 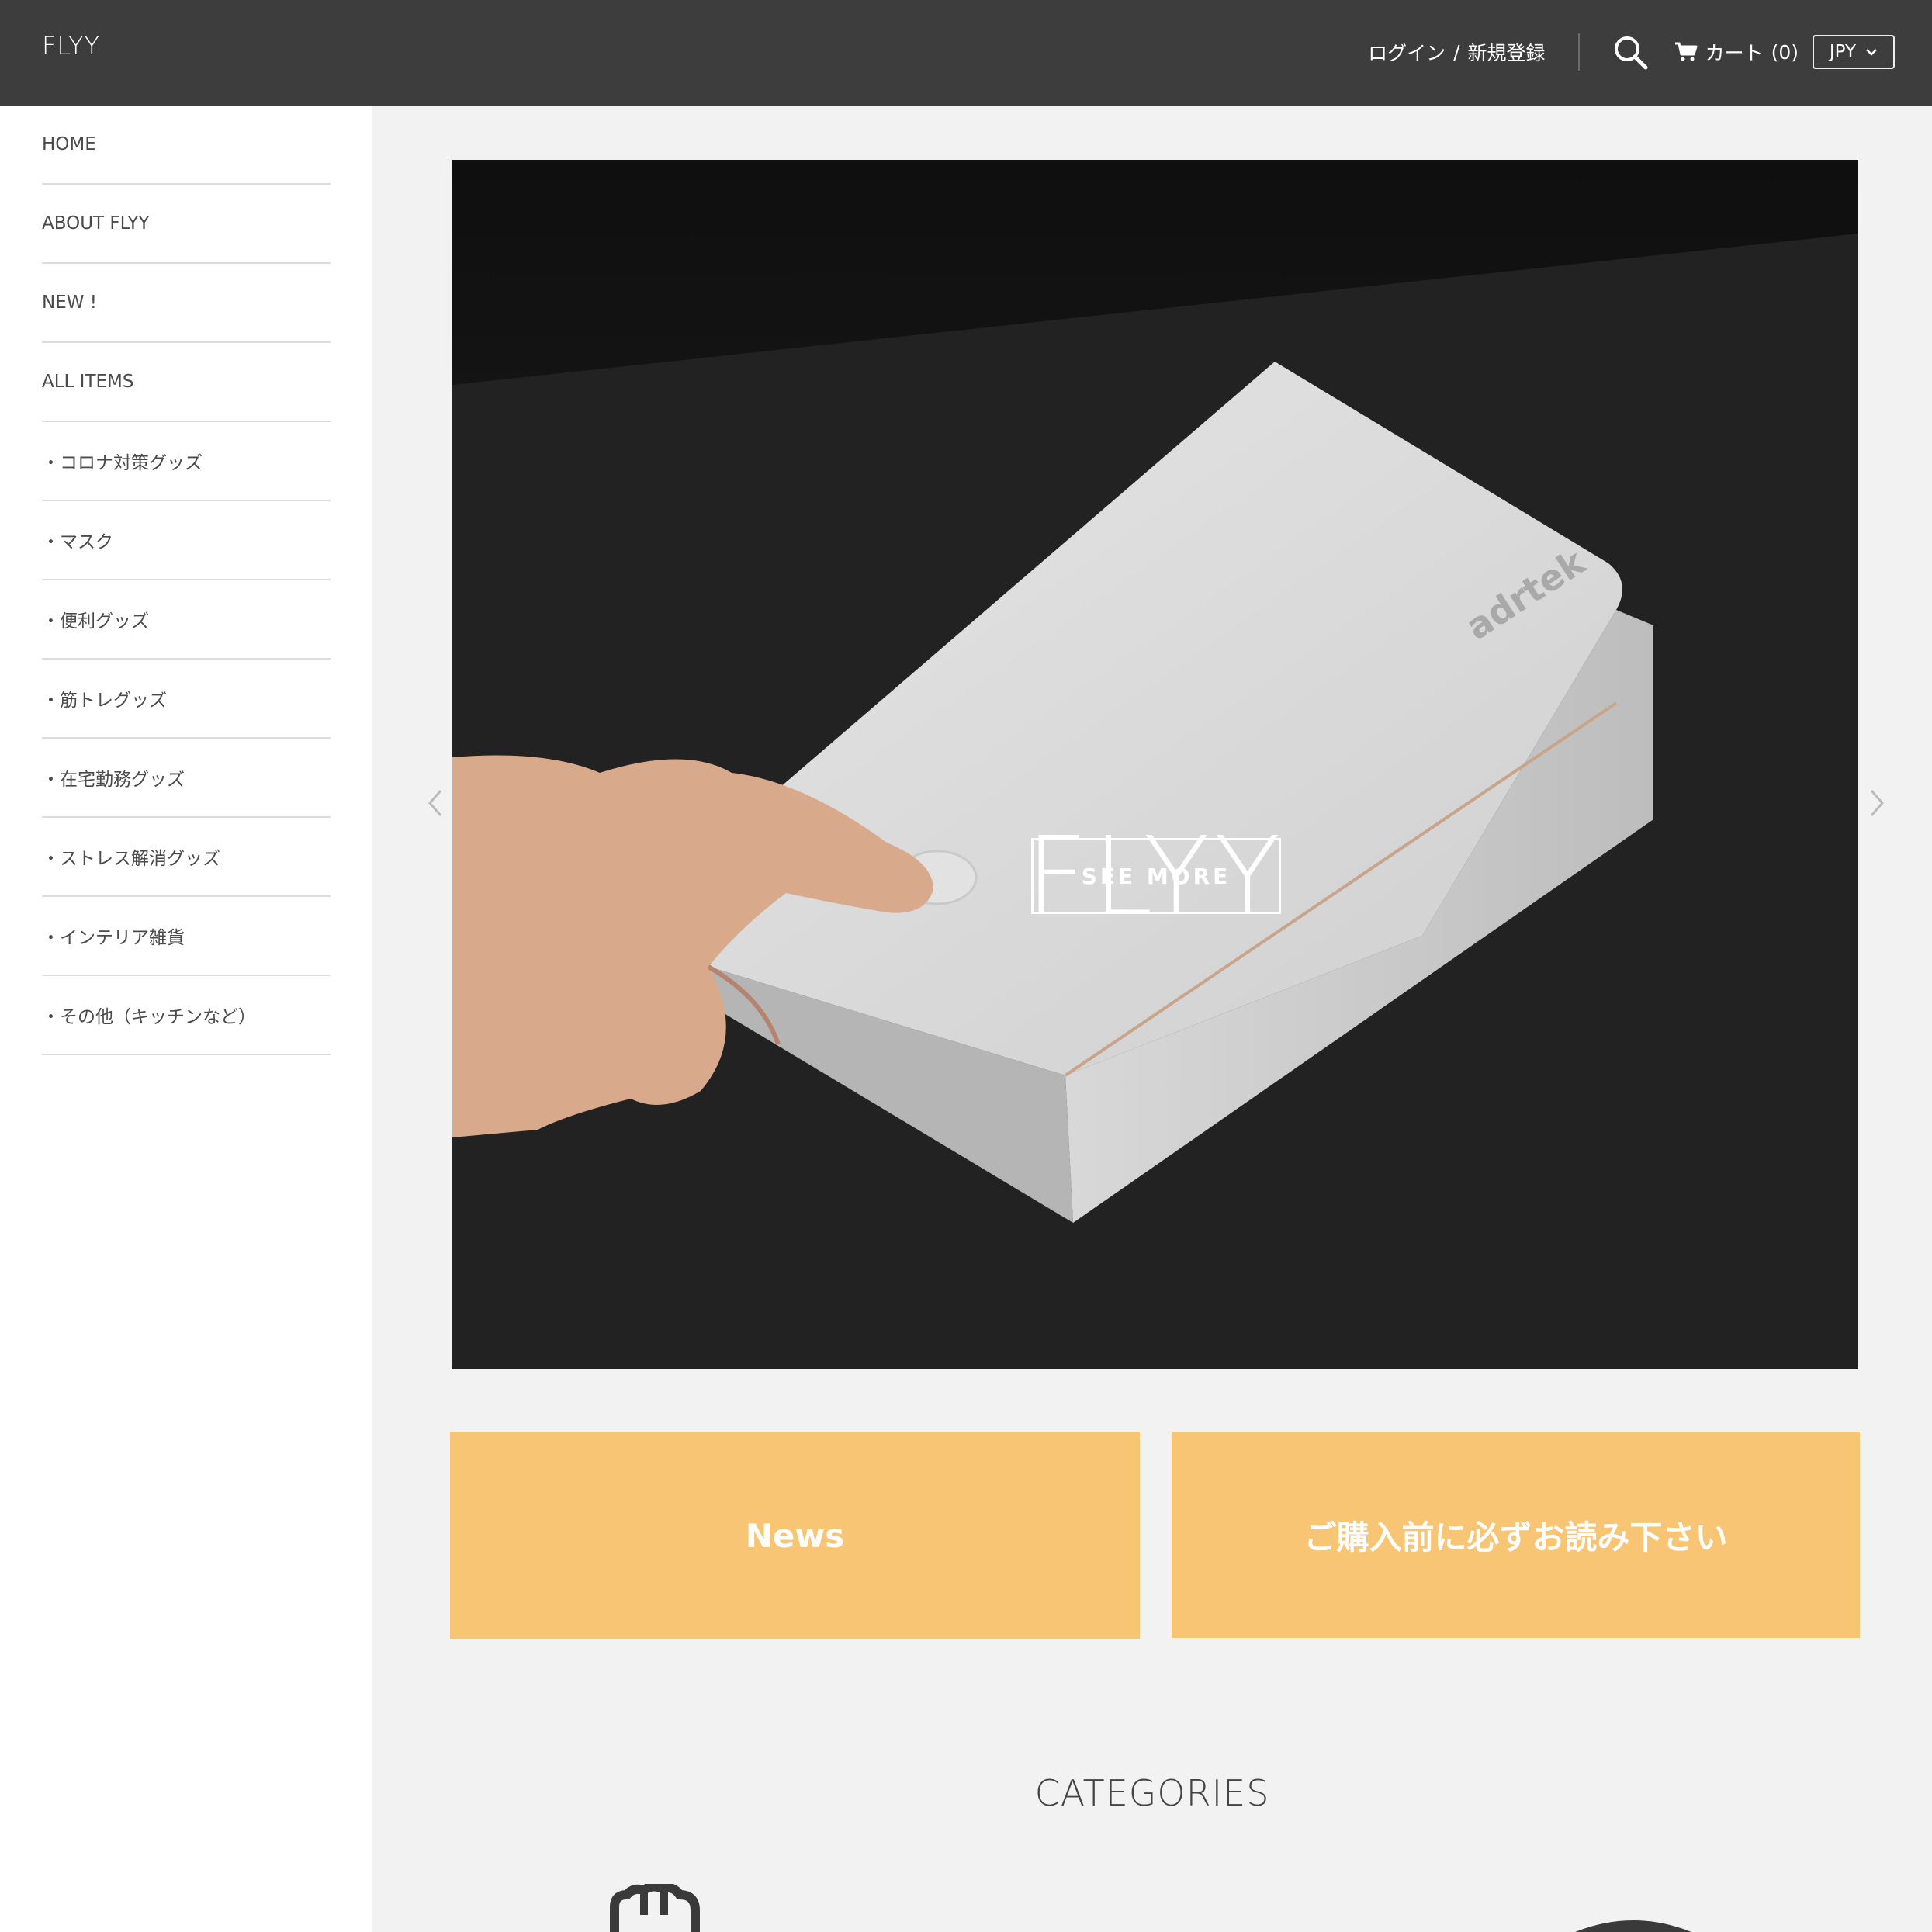 What do you see at coordinates (1877, 803) in the screenshot?
I see `chevron-right-icon` at bounding box center [1877, 803].